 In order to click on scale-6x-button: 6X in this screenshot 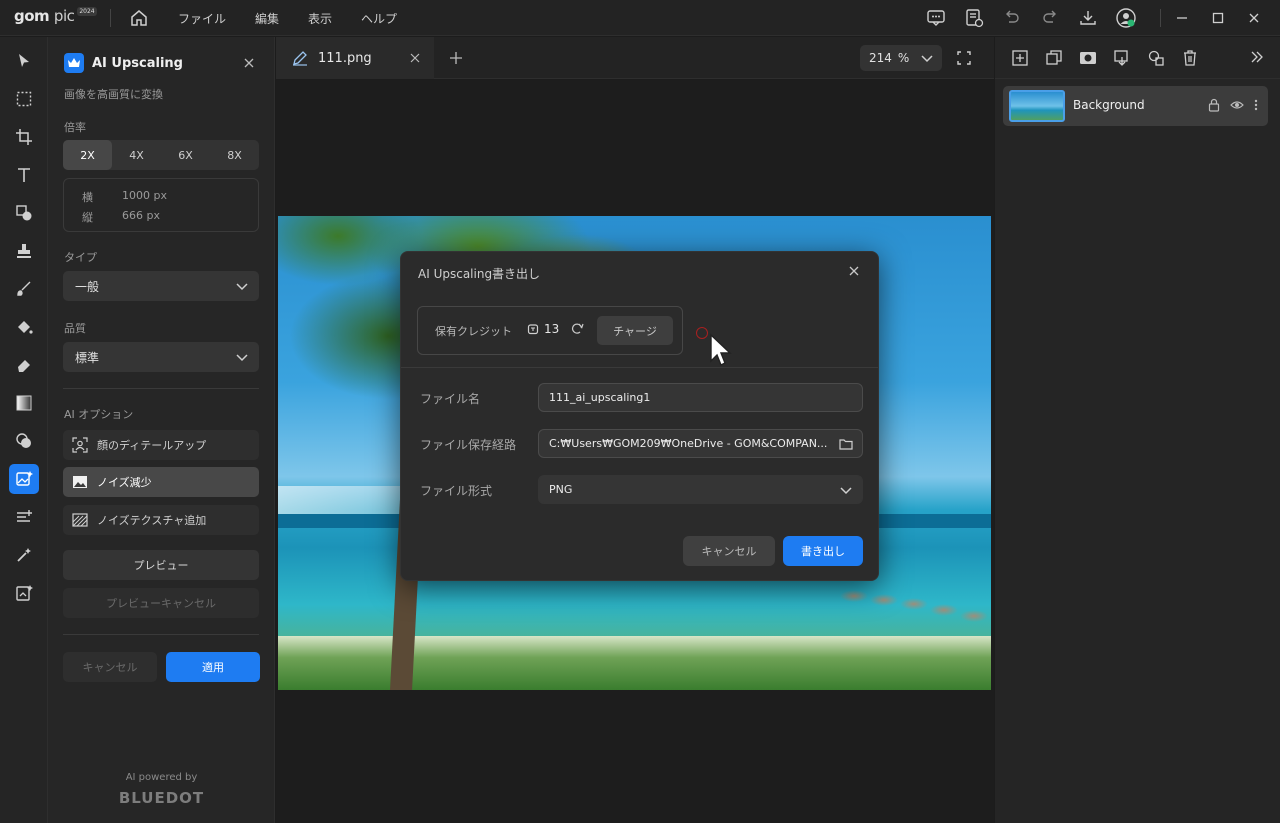, I will do `click(185, 155)`.